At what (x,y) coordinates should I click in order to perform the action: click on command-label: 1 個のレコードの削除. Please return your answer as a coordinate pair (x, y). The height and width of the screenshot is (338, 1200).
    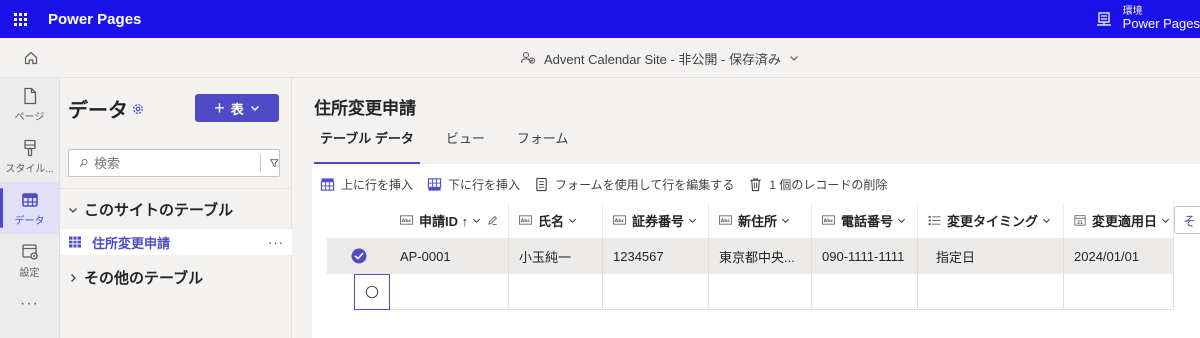
    Looking at the image, I should click on (828, 184).